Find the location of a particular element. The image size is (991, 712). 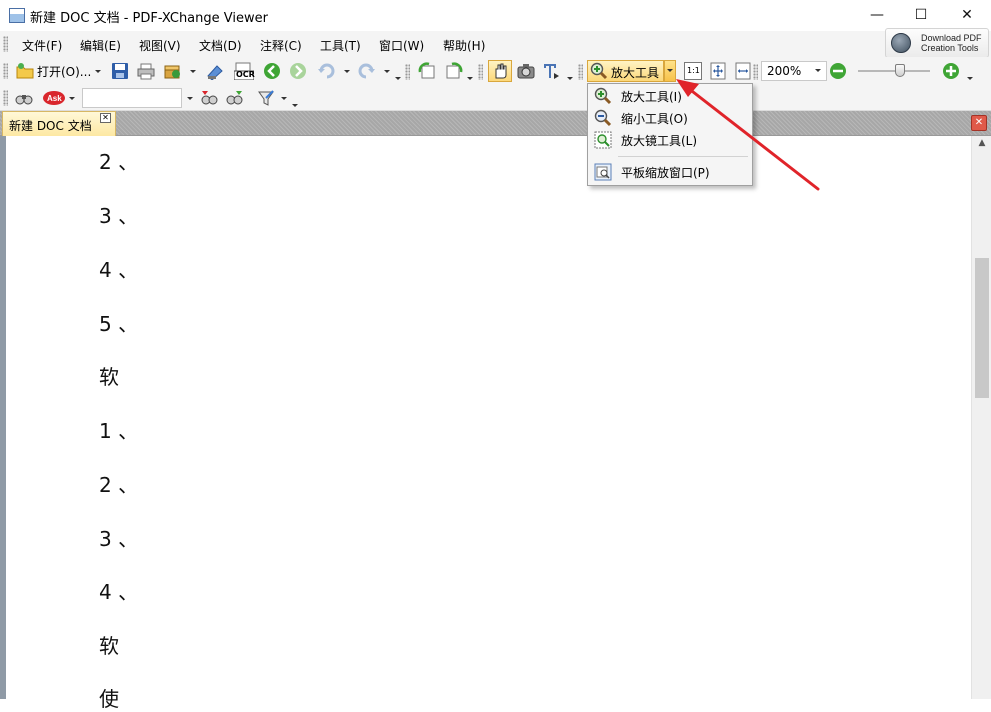

forward-icon is located at coordinates (298, 71).